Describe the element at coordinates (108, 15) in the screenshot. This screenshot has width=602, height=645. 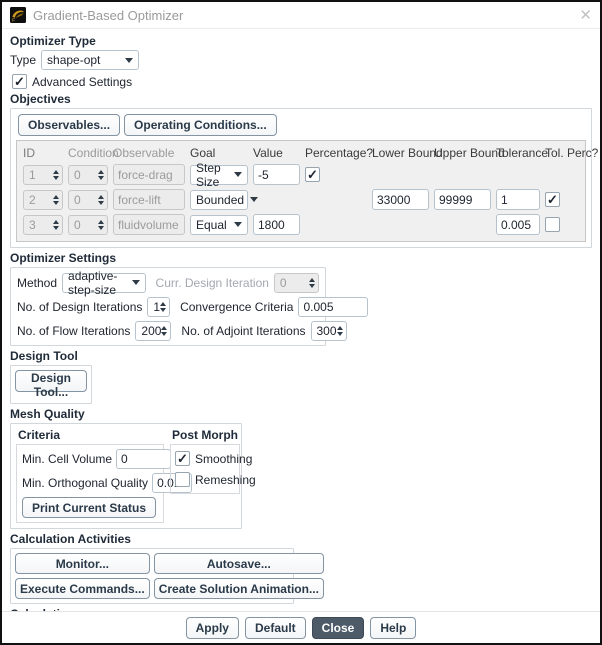
I see `dialog-title: Gradient-Based Optimizer` at that location.